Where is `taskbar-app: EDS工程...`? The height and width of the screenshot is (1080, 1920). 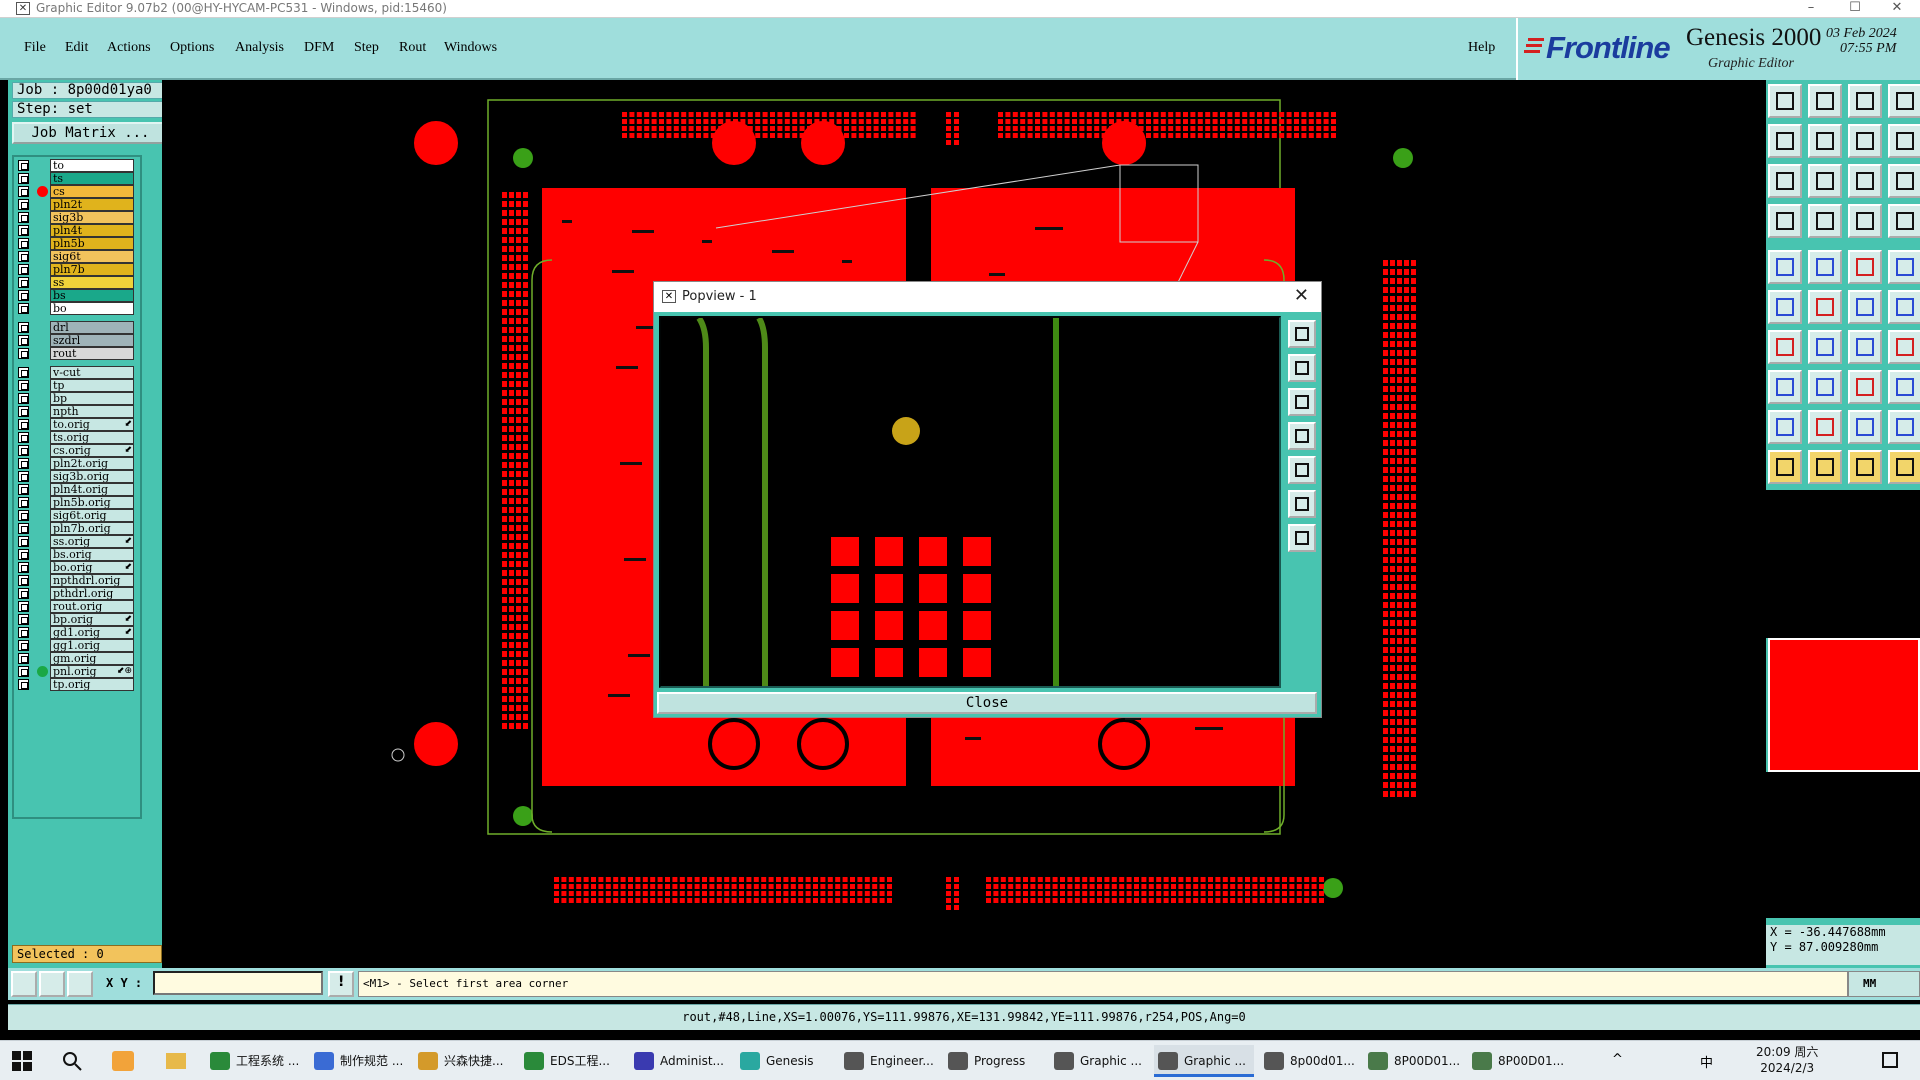 taskbar-app: EDS工程... is located at coordinates (570, 1061).